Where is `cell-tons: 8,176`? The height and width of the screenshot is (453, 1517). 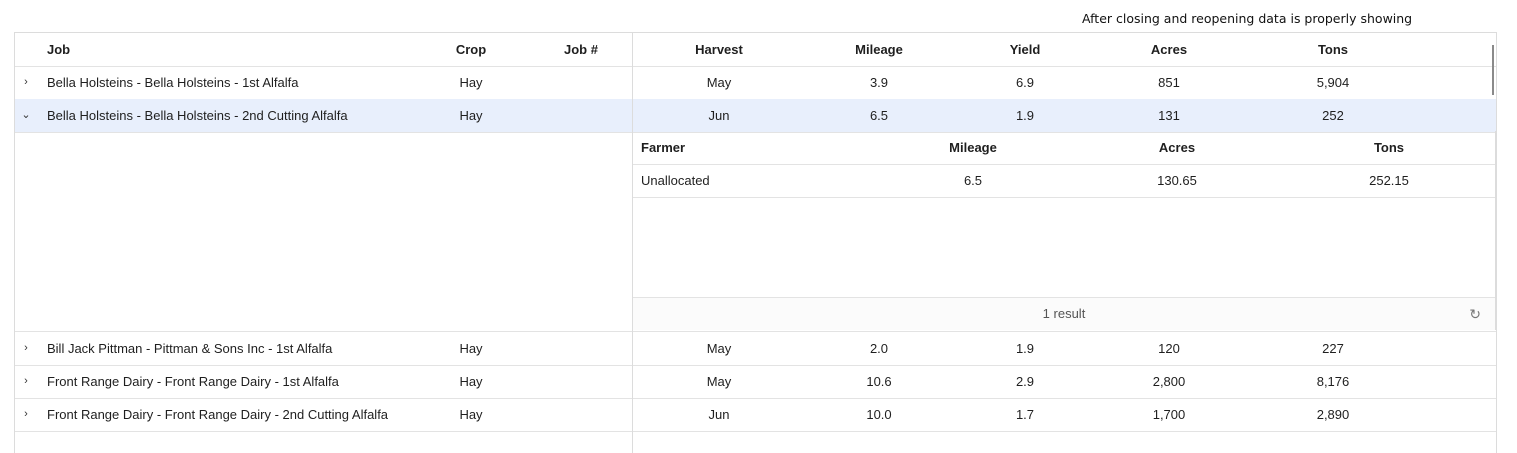 cell-tons: 8,176 is located at coordinates (1333, 381).